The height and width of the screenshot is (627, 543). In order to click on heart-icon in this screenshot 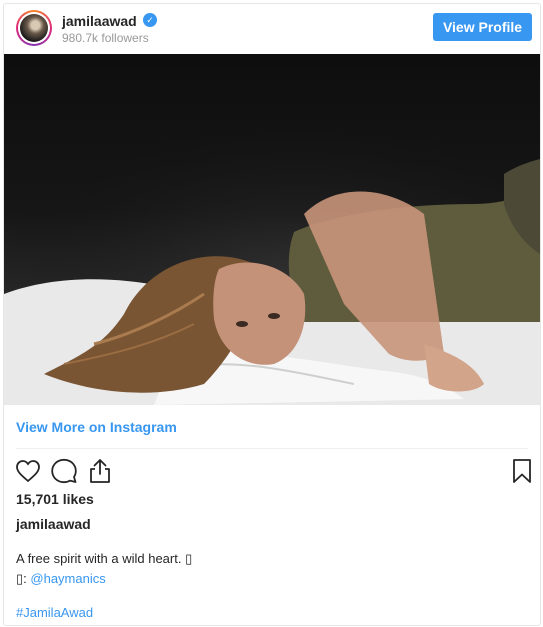, I will do `click(28, 471)`.